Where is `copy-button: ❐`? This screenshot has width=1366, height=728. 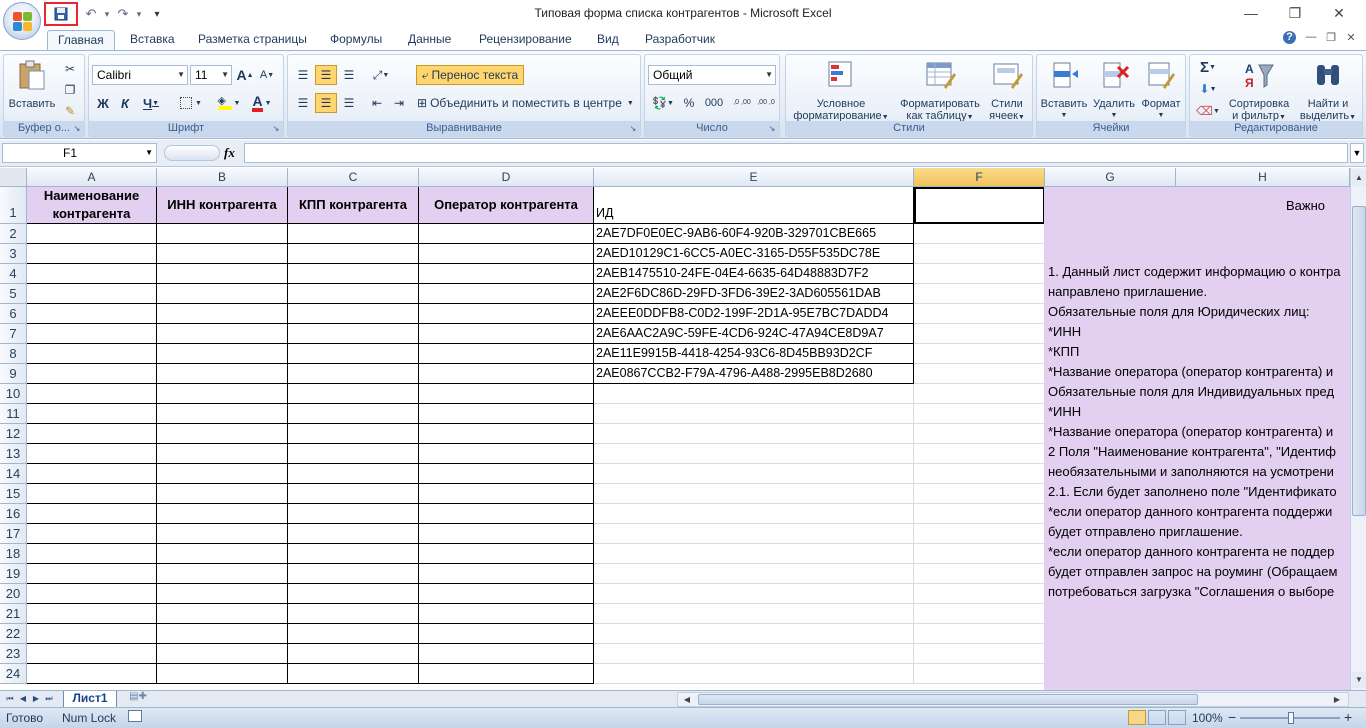
copy-button: ❐ is located at coordinates (70, 90).